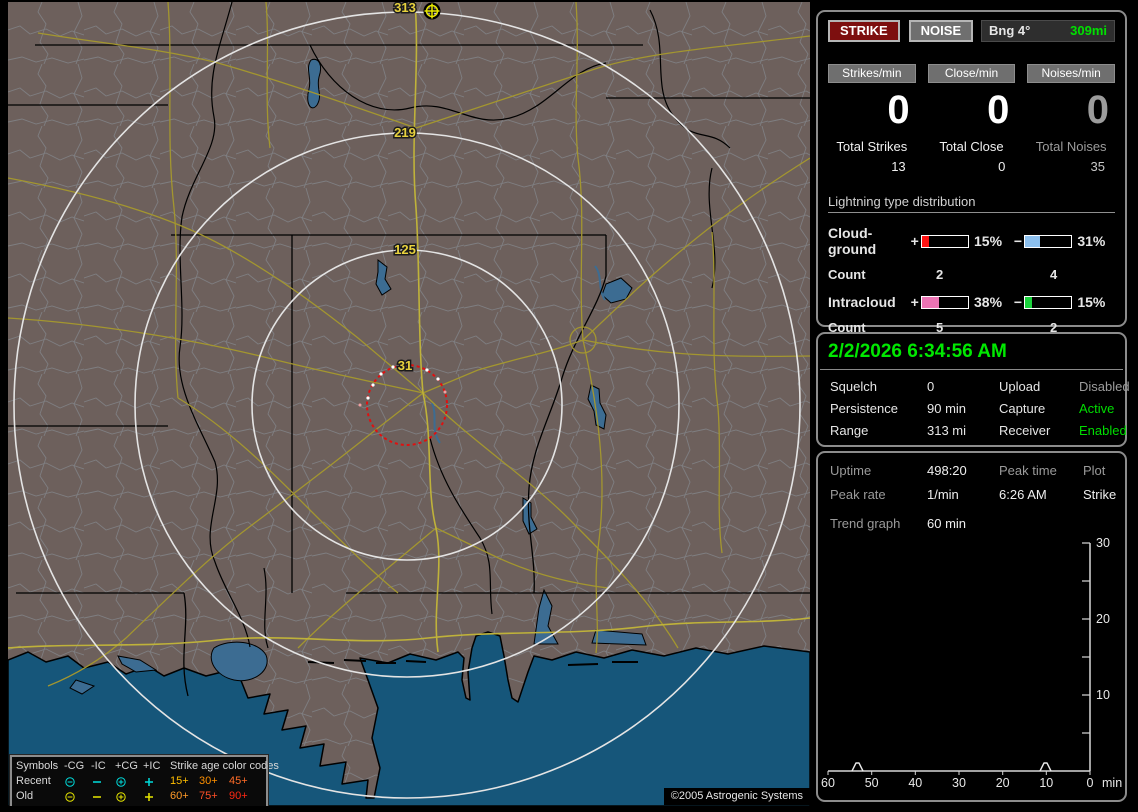  Describe the element at coordinates (971, 119) in the screenshot. I see `close-per-min-column: Close/min 0 Total Close 0` at that location.